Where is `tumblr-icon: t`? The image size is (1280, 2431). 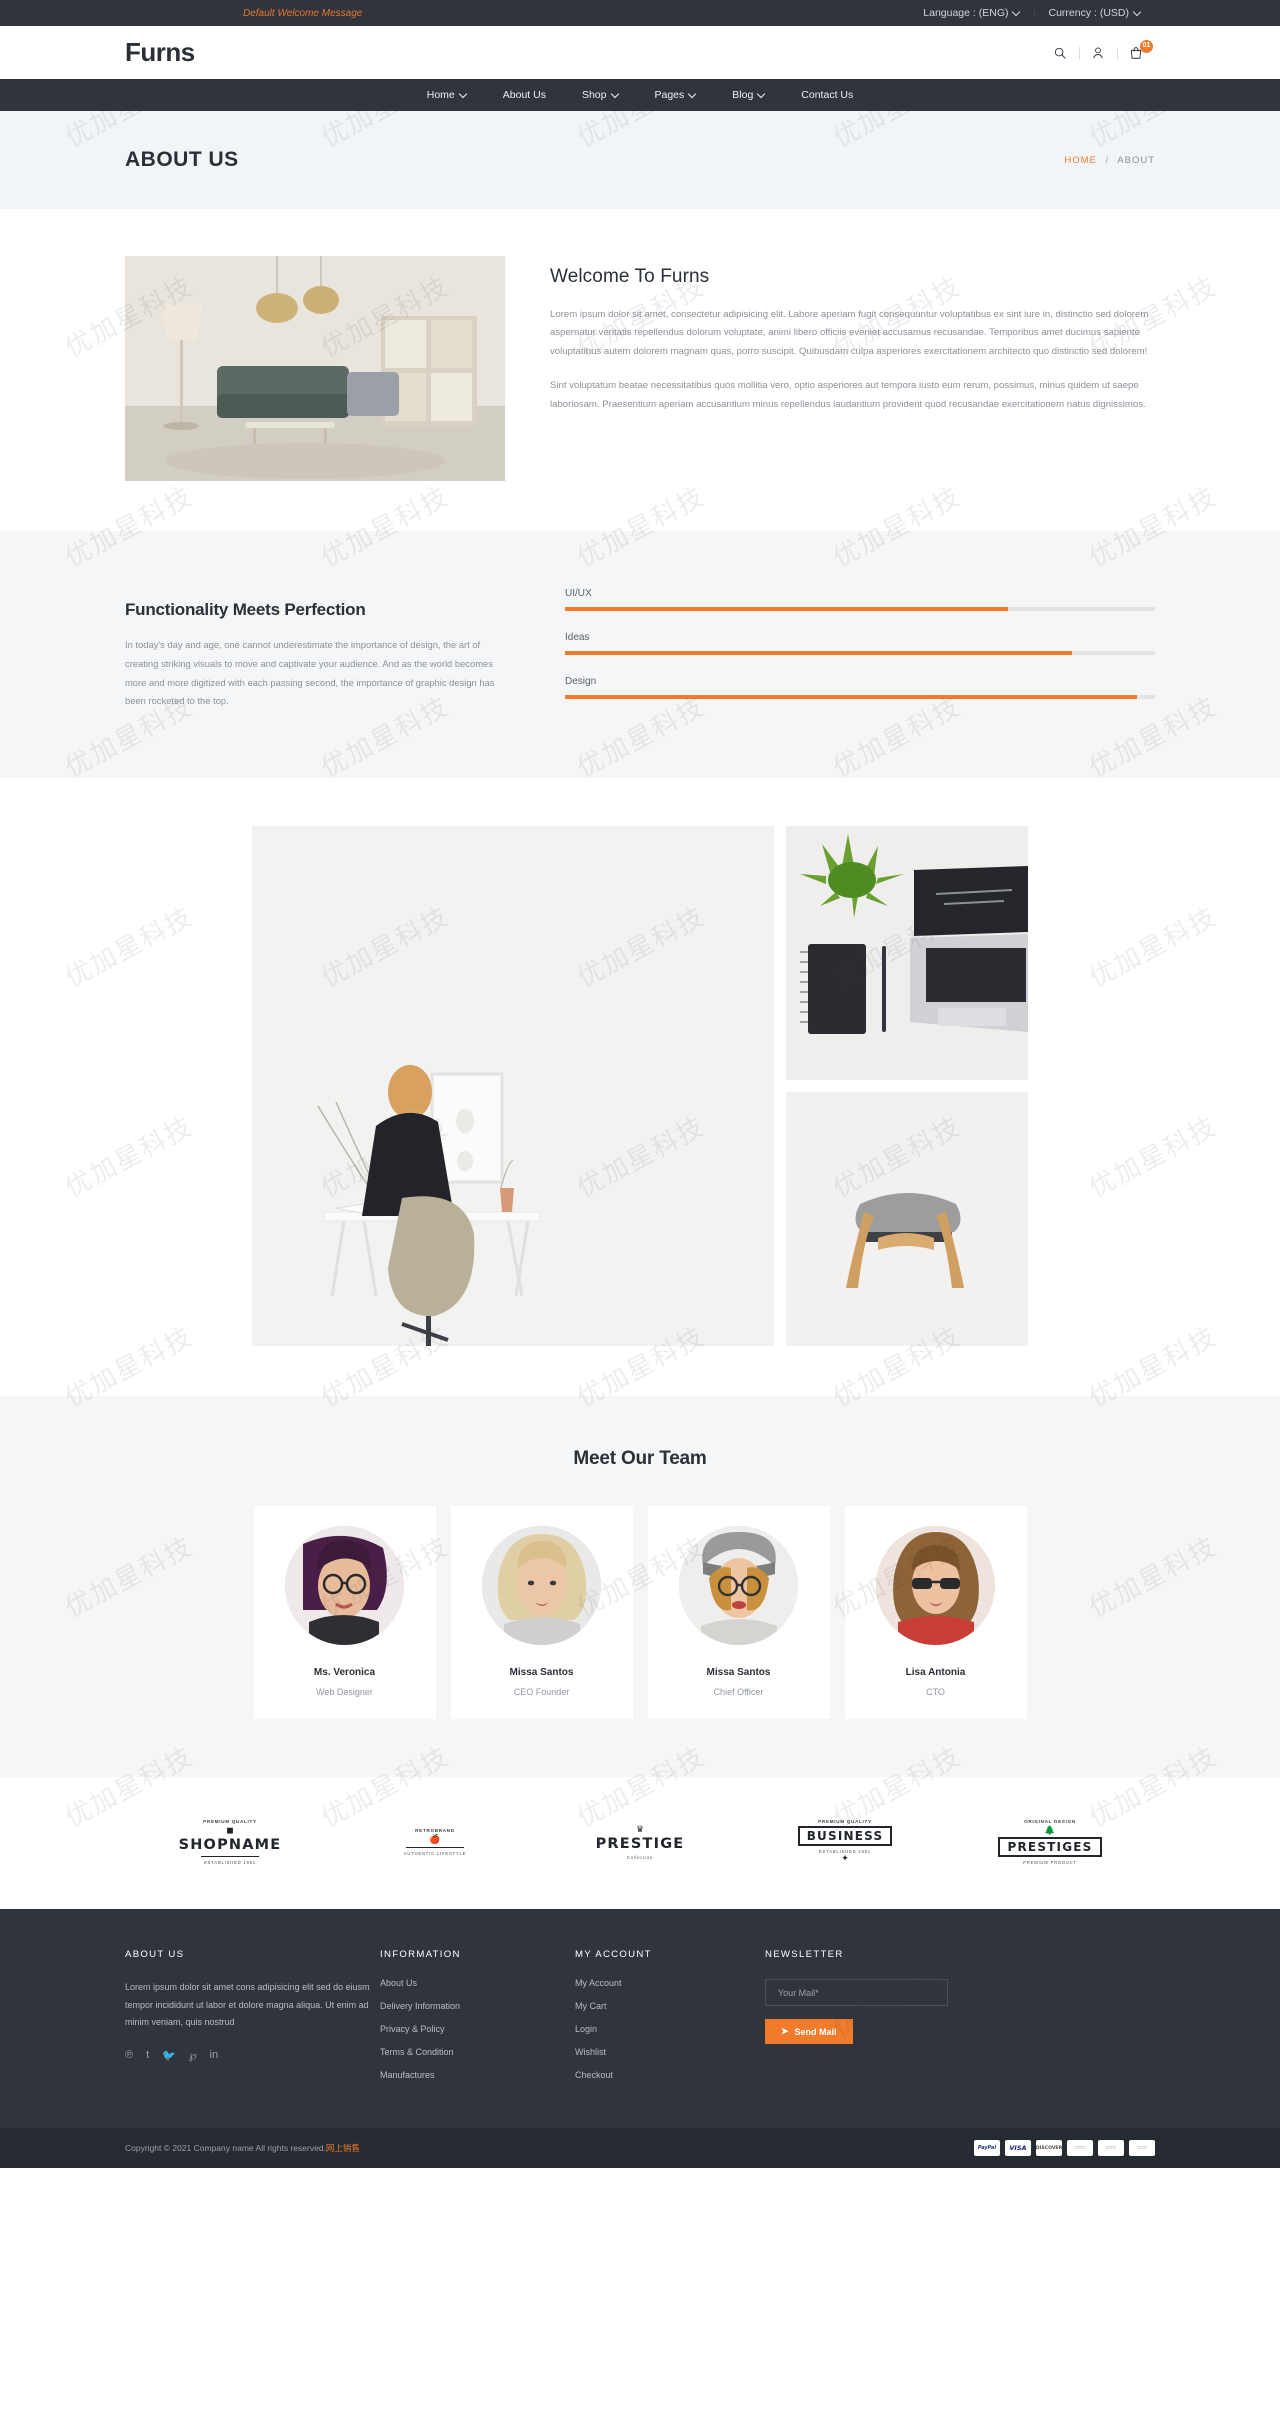 tumblr-icon: t is located at coordinates (147, 2055).